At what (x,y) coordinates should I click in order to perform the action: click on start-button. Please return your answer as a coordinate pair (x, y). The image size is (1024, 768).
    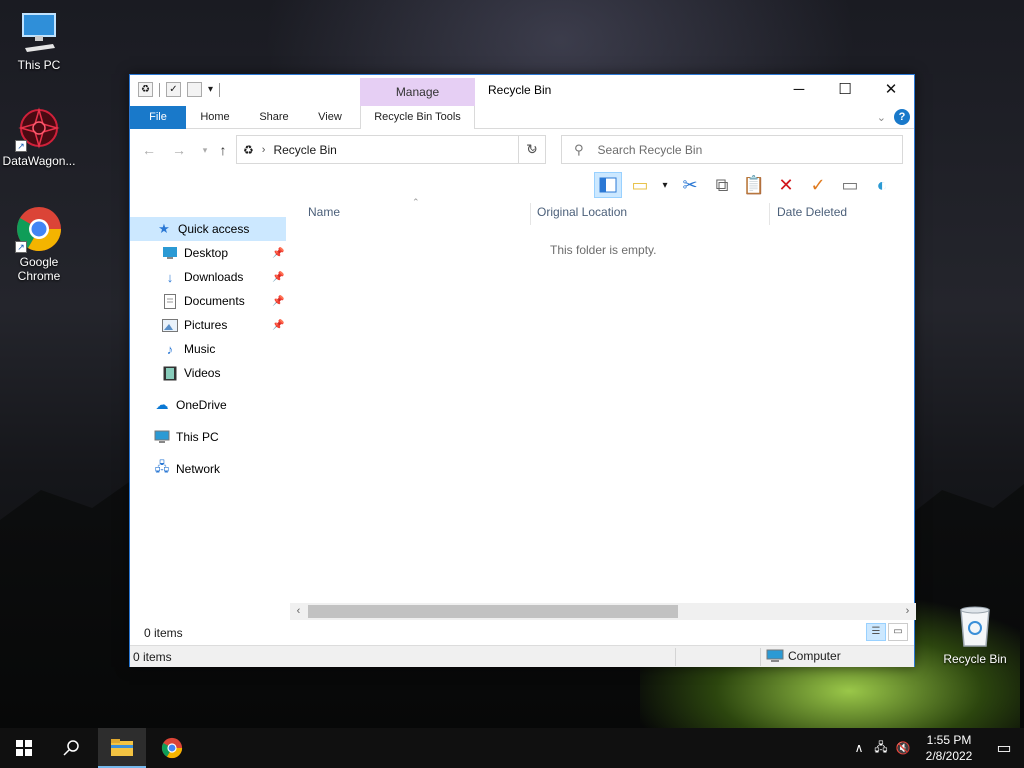
    Looking at the image, I should click on (24, 748).